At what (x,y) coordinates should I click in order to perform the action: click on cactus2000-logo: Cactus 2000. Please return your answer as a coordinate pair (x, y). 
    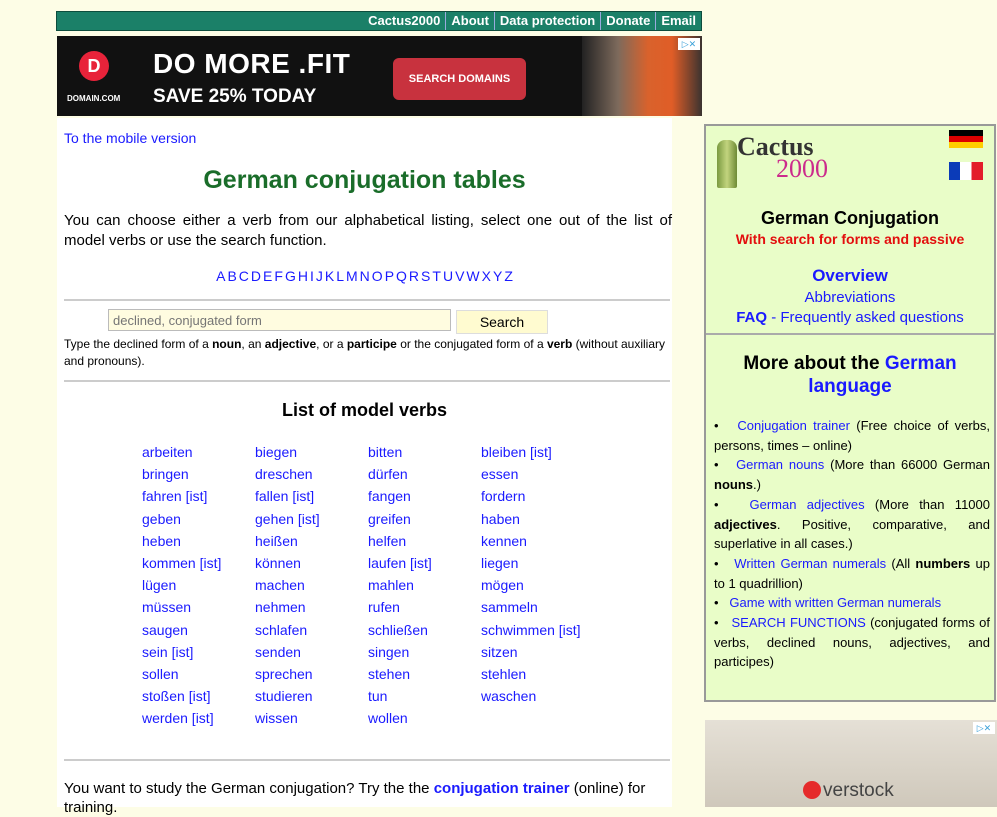
    Looking at the image, I should click on (779, 159).